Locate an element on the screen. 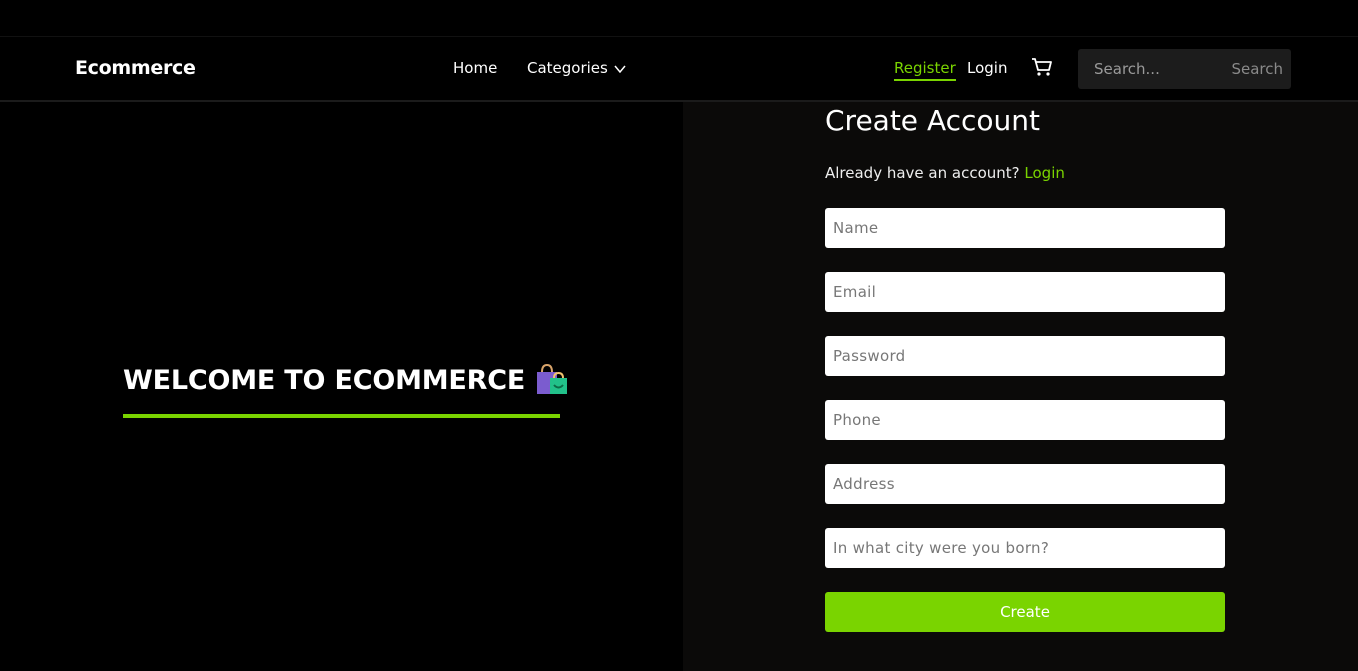 This screenshot has height=671, width=1358. nav-categories-label: Categories is located at coordinates (567, 68).